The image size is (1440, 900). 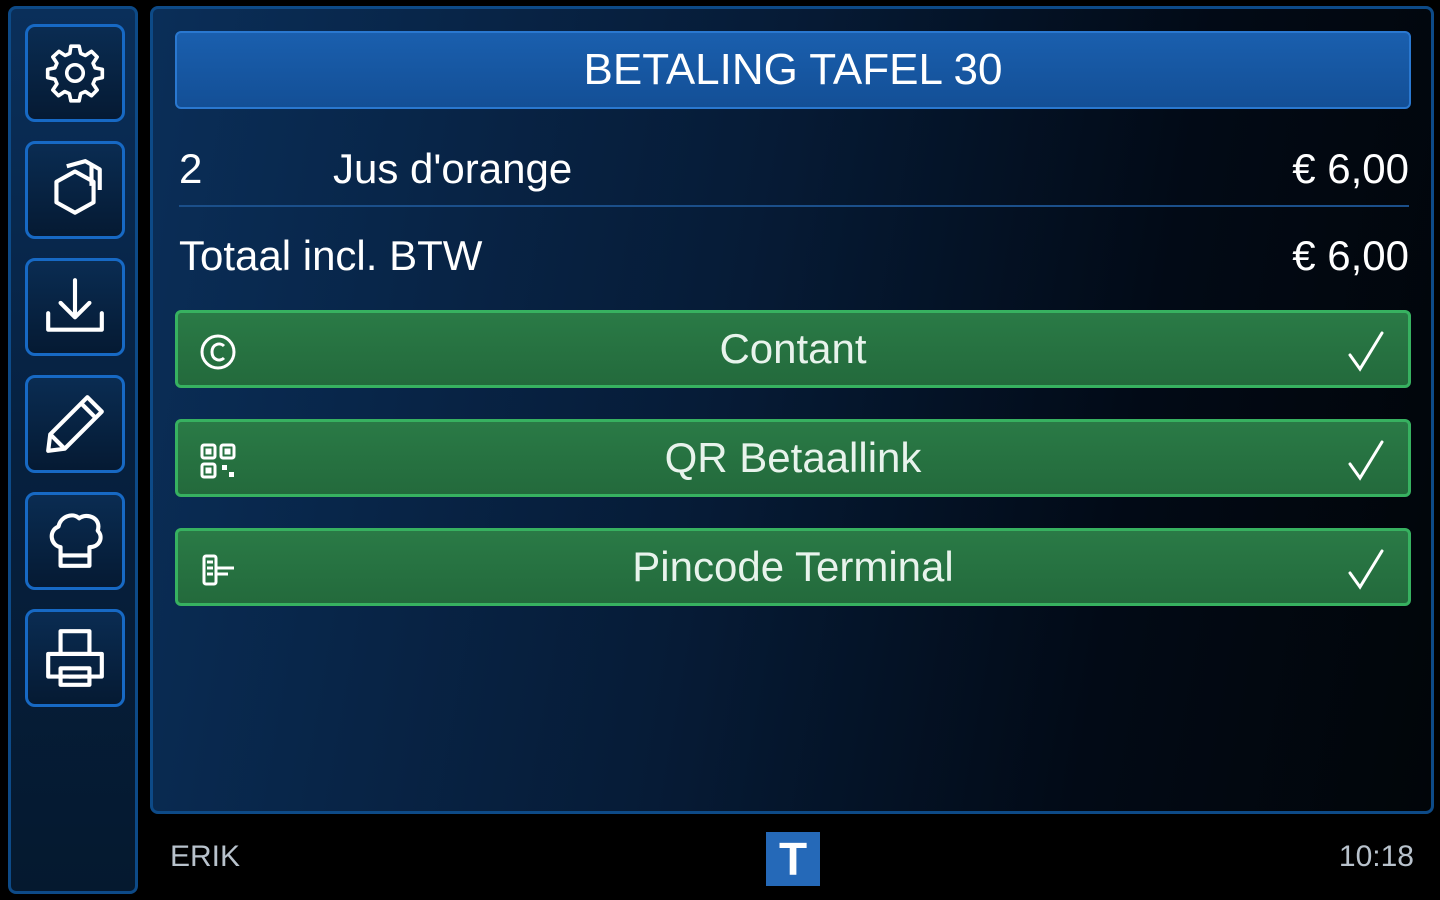 What do you see at coordinates (218, 352) in the screenshot?
I see `cash-icon` at bounding box center [218, 352].